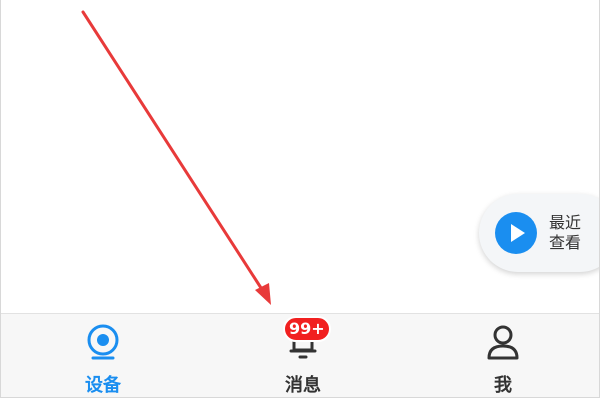 Image resolution: width=600 pixels, height=398 pixels. I want to click on tab-messages-label: 消息, so click(303, 385).